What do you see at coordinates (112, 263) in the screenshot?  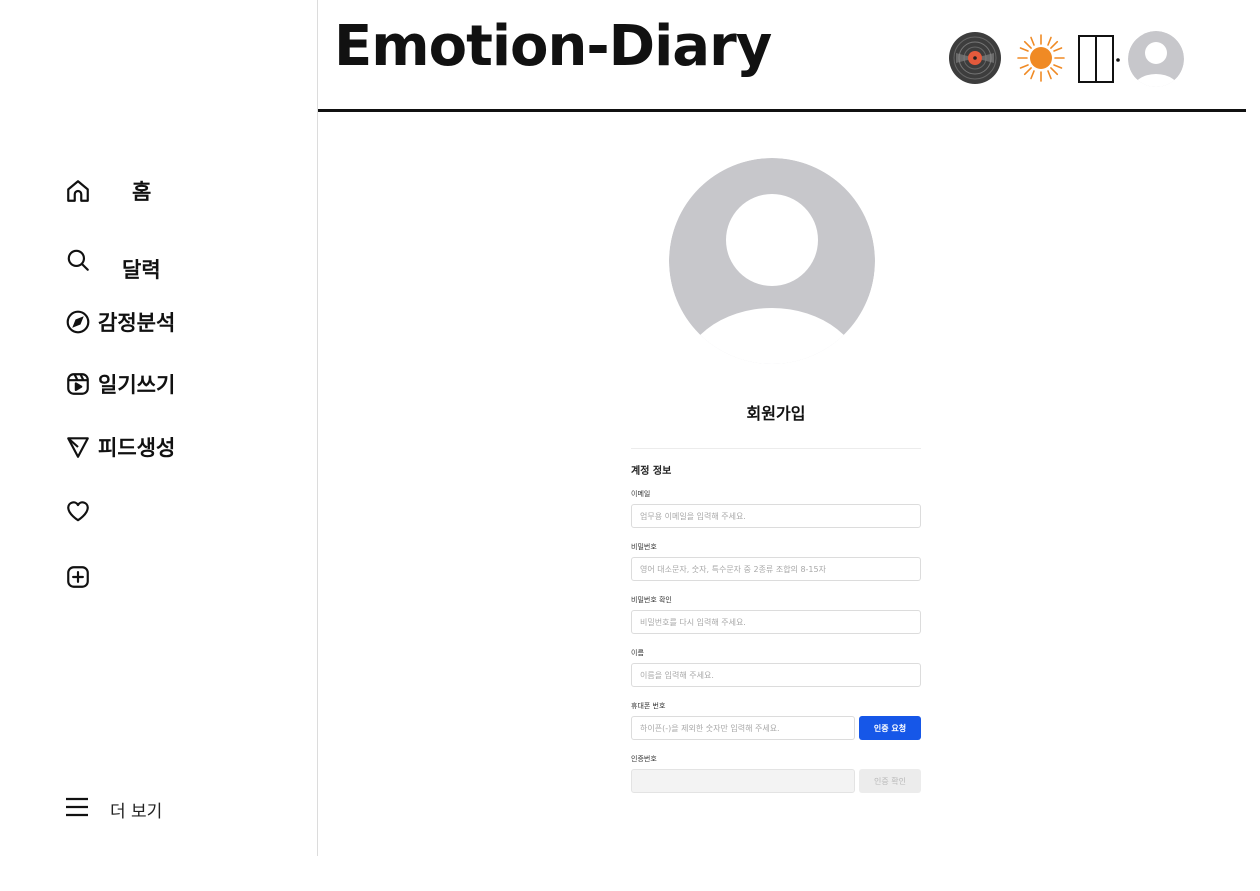 I see `sidebar-item-calendar: 달력` at bounding box center [112, 263].